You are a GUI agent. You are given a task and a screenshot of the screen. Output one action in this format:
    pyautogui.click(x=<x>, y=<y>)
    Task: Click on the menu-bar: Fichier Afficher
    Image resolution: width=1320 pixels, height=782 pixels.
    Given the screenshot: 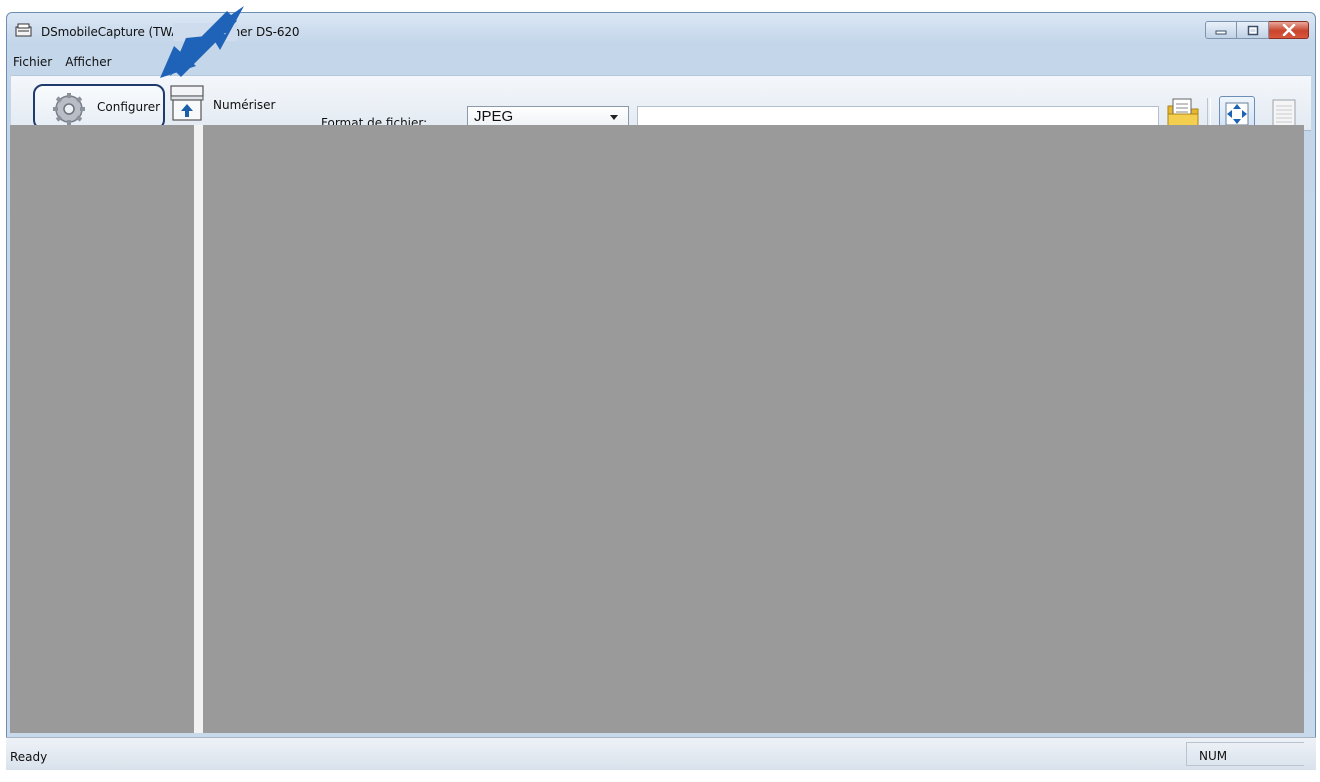 What is the action you would take?
    pyautogui.click(x=62, y=63)
    